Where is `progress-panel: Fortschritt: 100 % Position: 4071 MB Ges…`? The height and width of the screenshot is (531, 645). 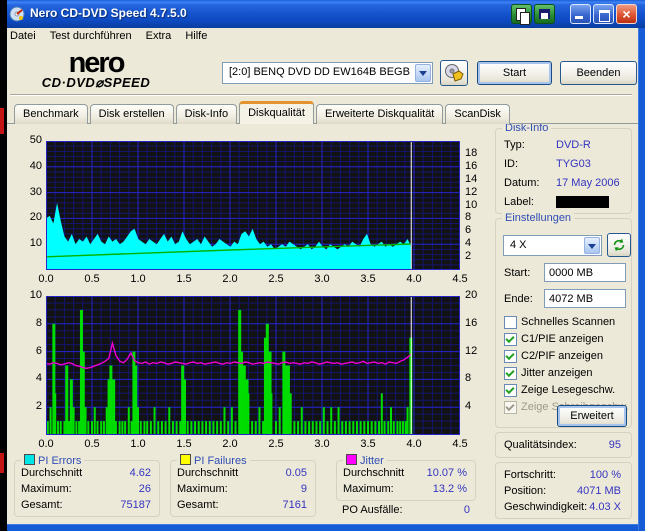 progress-panel: Fortschritt: 100 % Position: 4071 MB Ges… is located at coordinates (563, 490).